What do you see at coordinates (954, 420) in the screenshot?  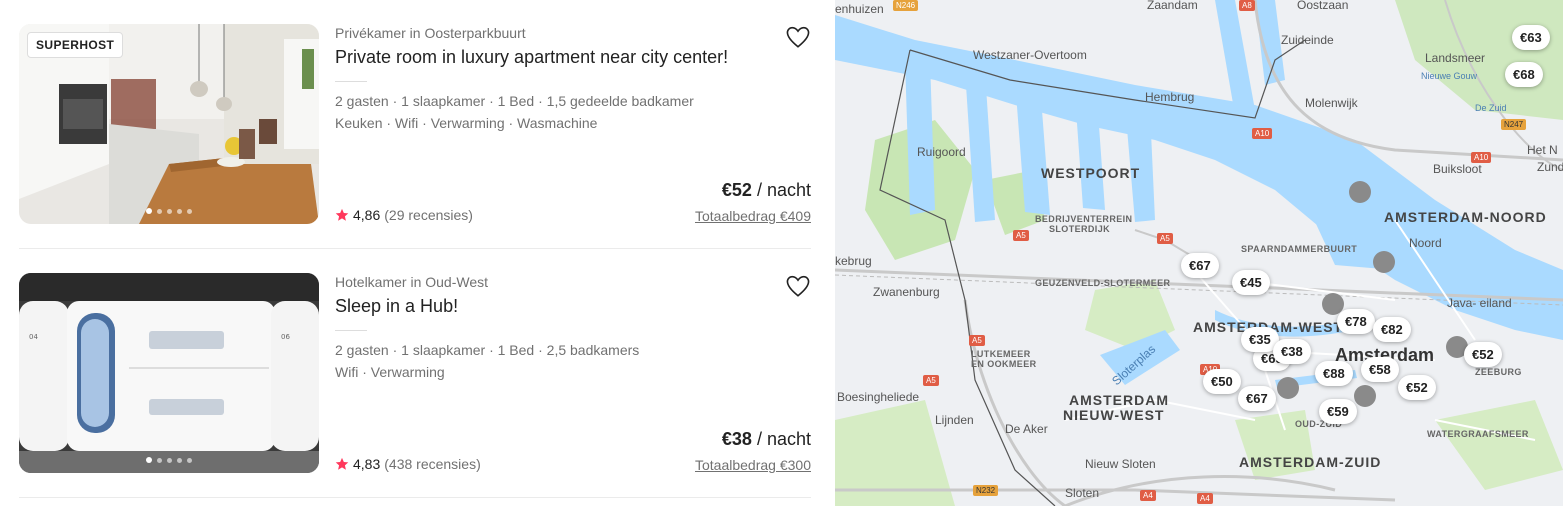 I see `map-label: Lijnden` at bounding box center [954, 420].